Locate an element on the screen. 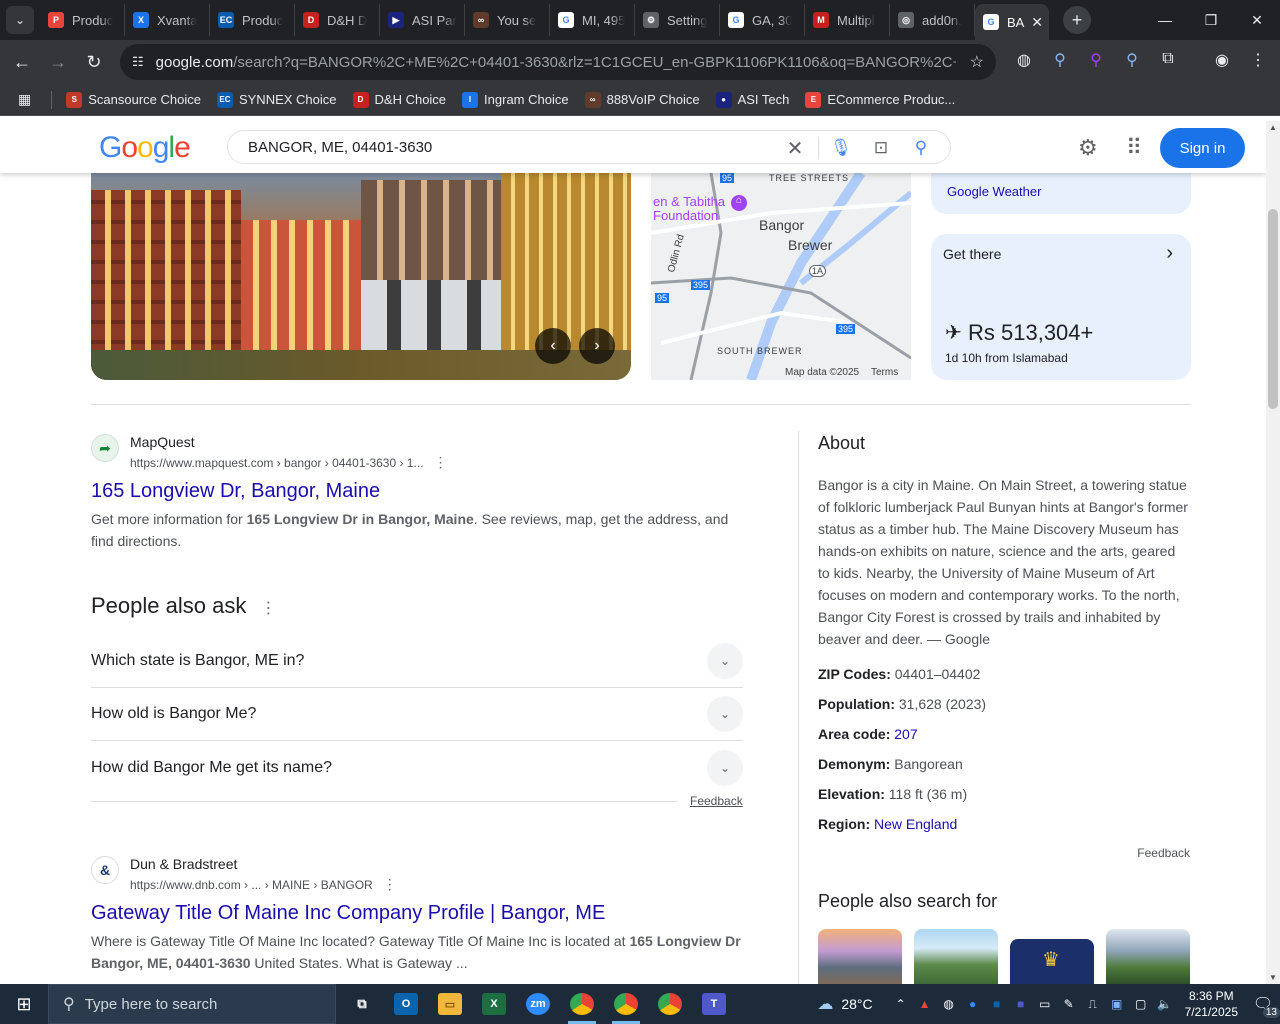  clock: 8:36 PM 7/21/2025 is located at coordinates (1211, 1004).